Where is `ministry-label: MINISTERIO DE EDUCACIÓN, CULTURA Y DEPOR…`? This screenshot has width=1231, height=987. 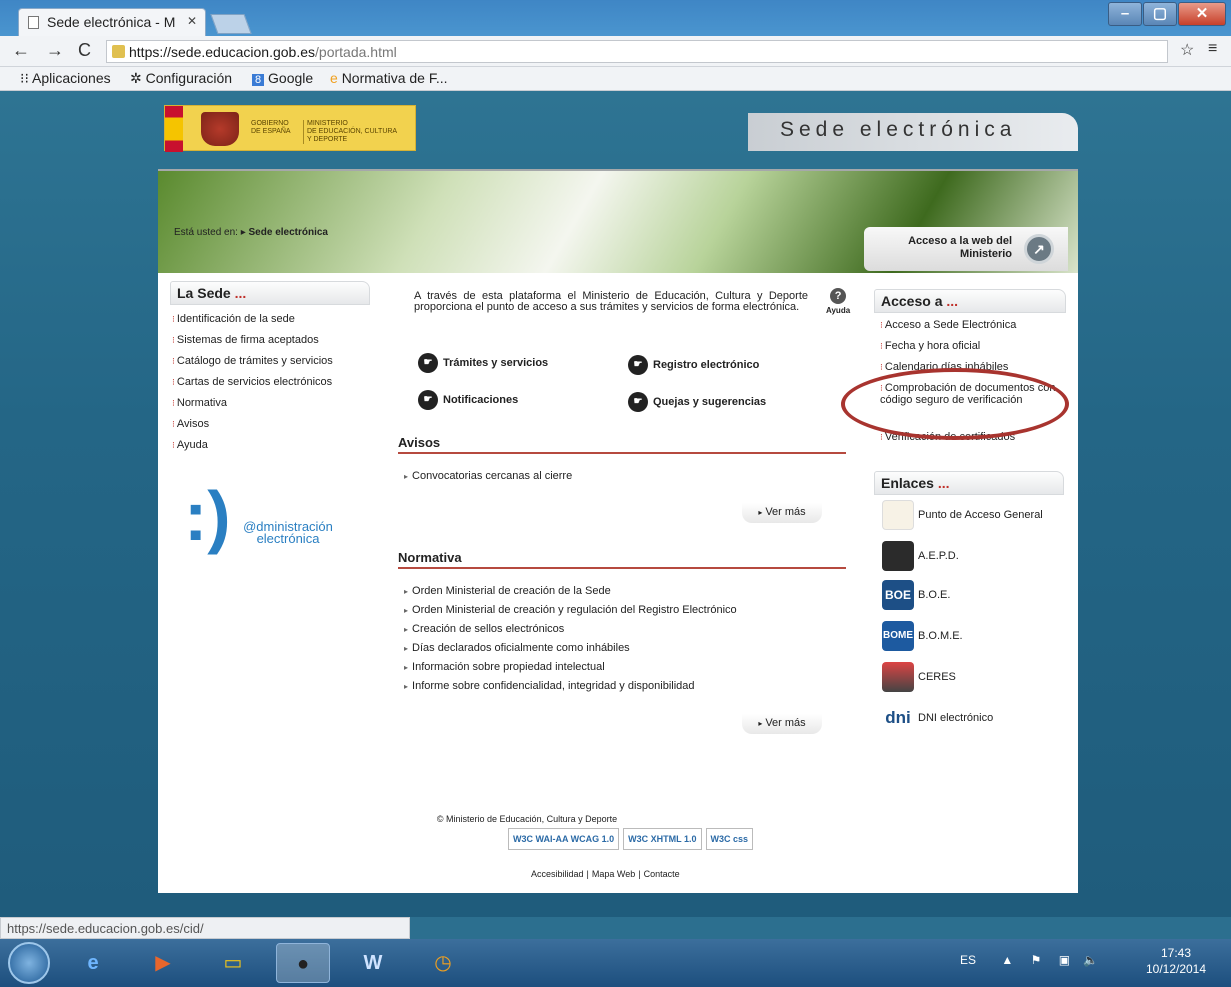 ministry-label: MINISTERIO DE EDUCACIÓN, CULTURA Y DEPOR… is located at coordinates (350, 132).